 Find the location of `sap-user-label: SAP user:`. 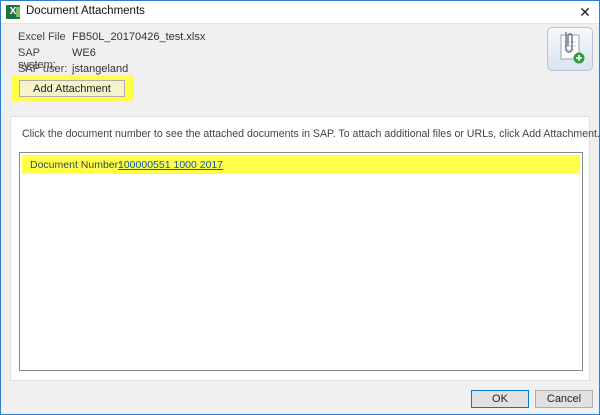

sap-user-label: SAP user: is located at coordinates (43, 69).